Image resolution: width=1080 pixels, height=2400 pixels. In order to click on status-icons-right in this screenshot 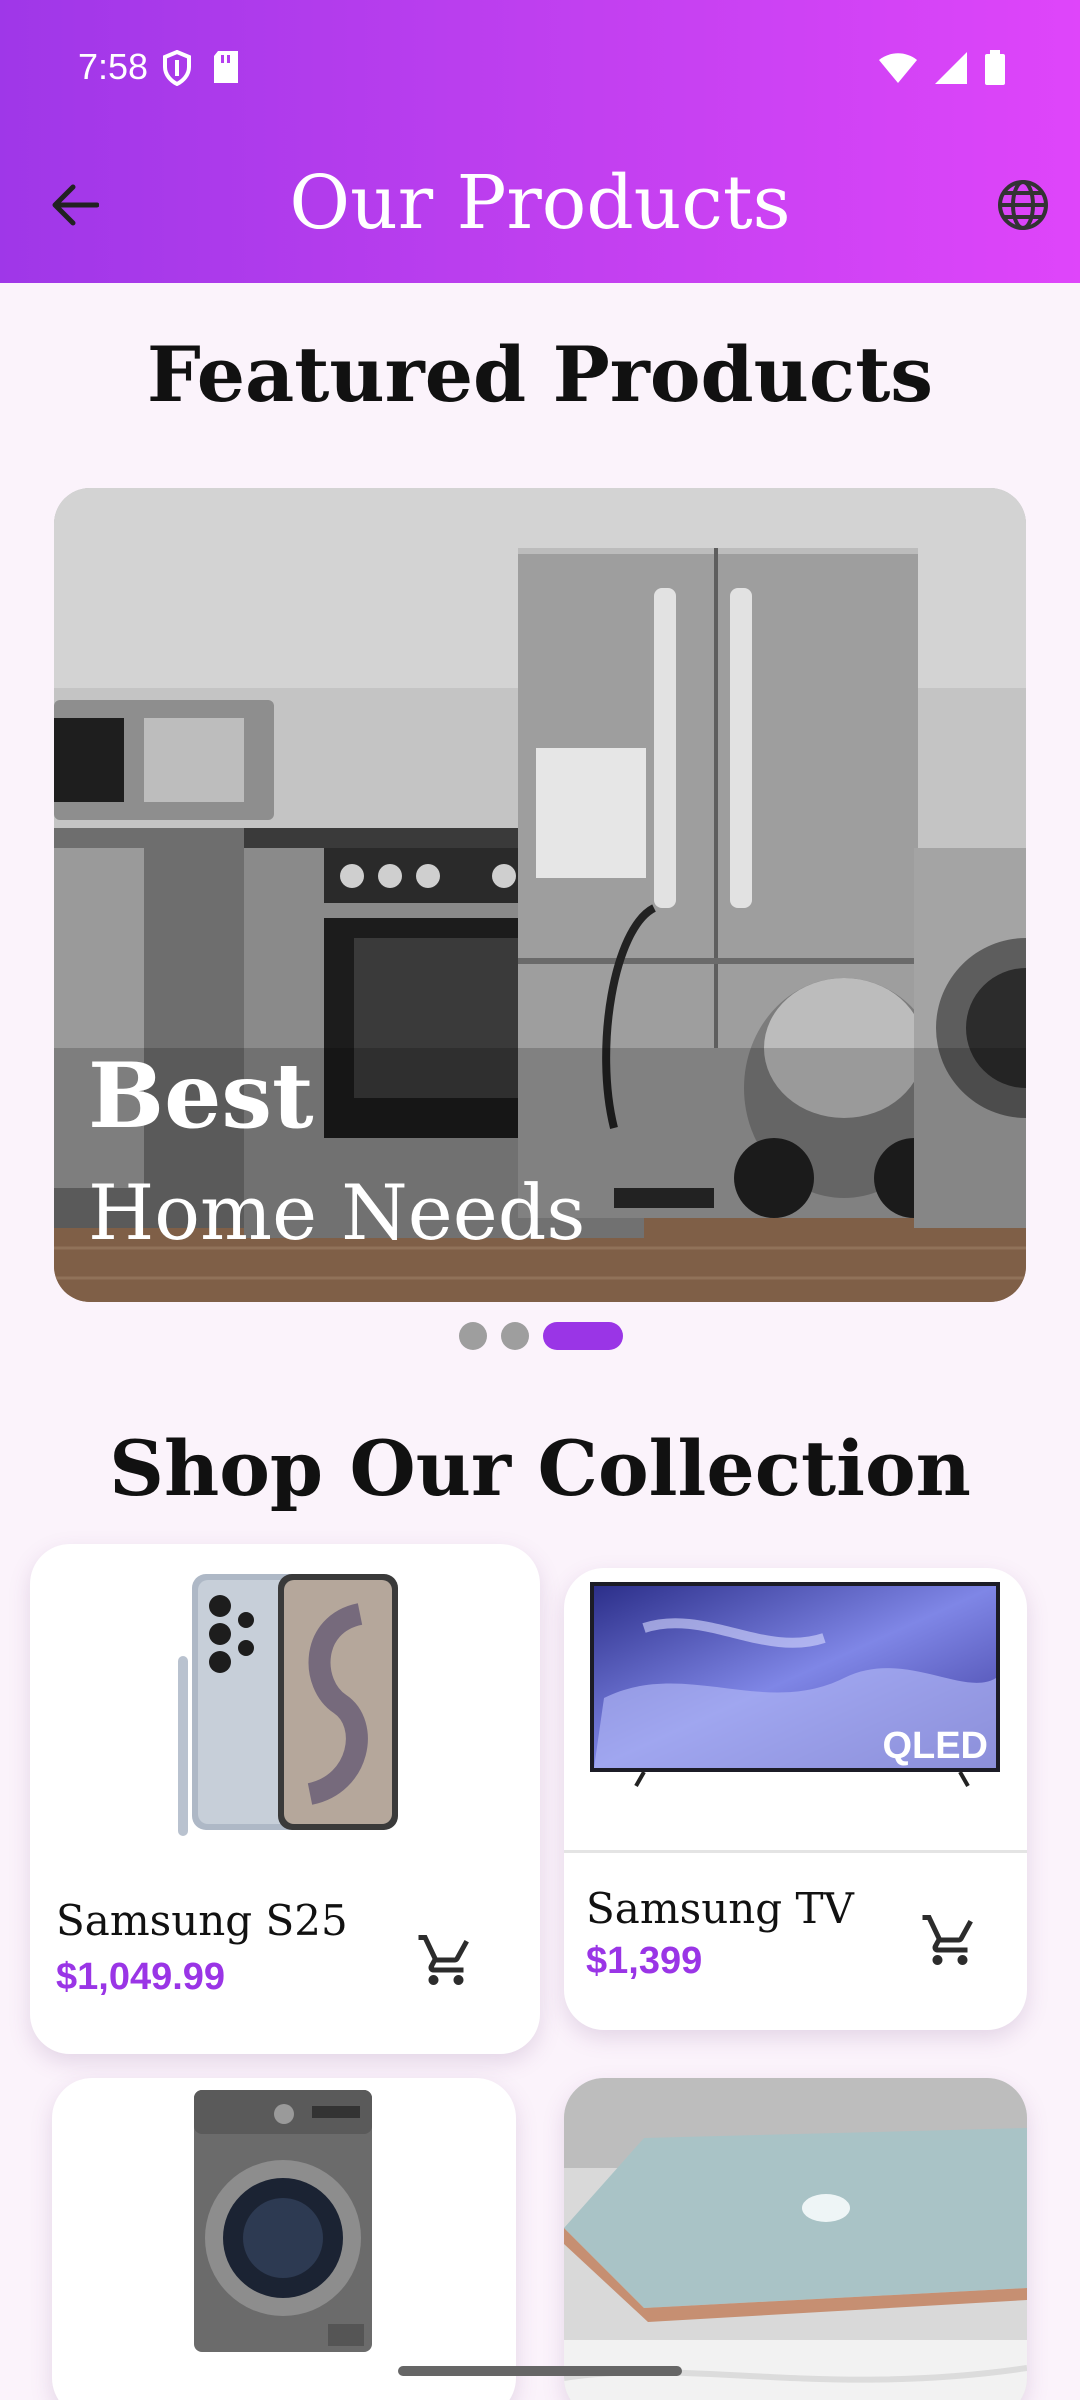, I will do `click(942, 70)`.